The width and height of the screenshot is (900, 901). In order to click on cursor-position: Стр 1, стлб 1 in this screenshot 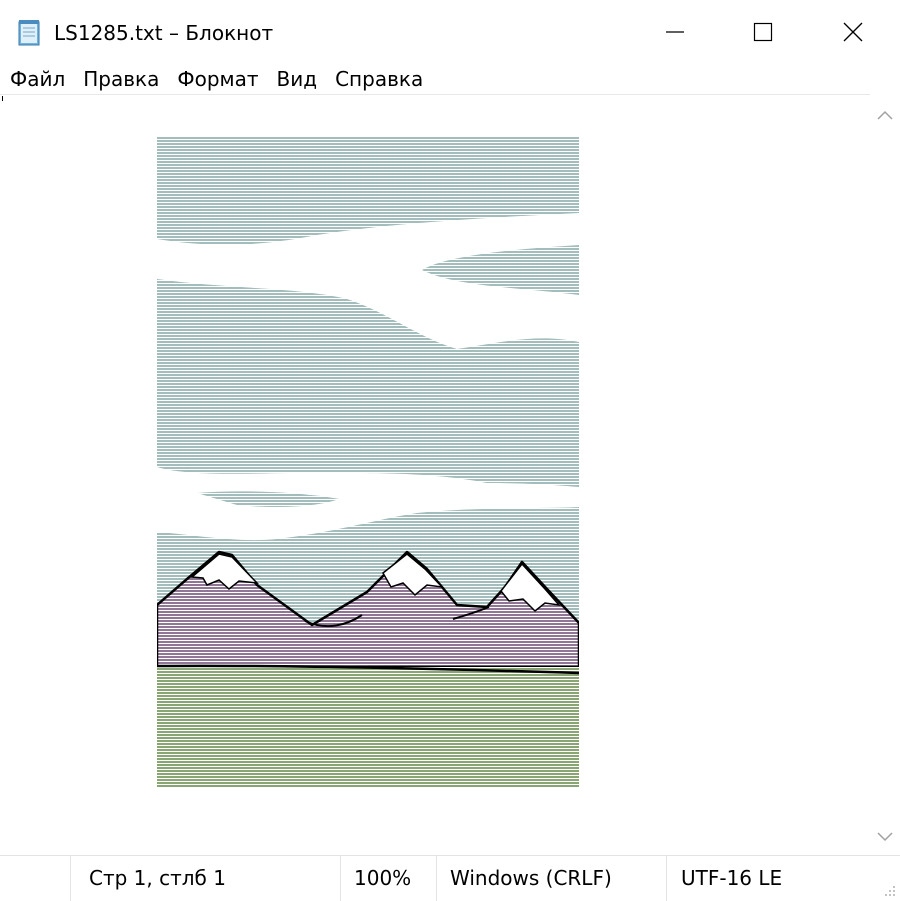, I will do `click(157, 878)`.